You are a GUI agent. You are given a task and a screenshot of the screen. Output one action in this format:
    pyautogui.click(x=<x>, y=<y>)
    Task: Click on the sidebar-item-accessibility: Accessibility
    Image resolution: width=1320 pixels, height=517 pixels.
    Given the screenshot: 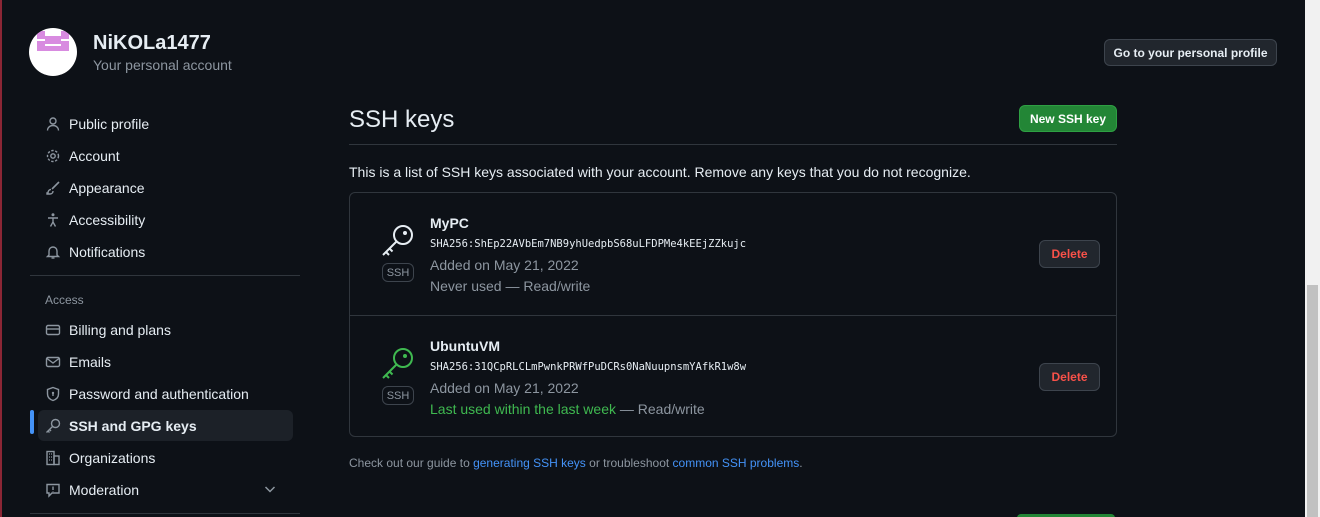 What is the action you would take?
    pyautogui.click(x=165, y=219)
    